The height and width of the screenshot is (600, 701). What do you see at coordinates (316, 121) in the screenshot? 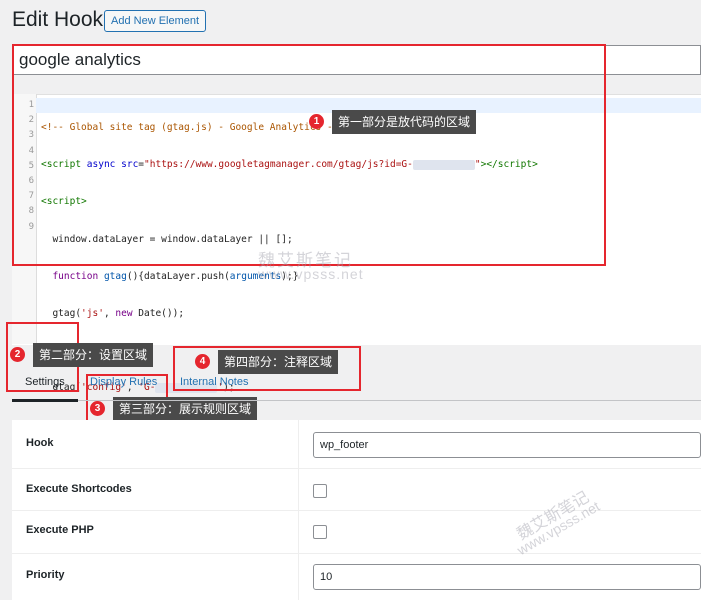
I see `annotation-badge-1: 1` at bounding box center [316, 121].